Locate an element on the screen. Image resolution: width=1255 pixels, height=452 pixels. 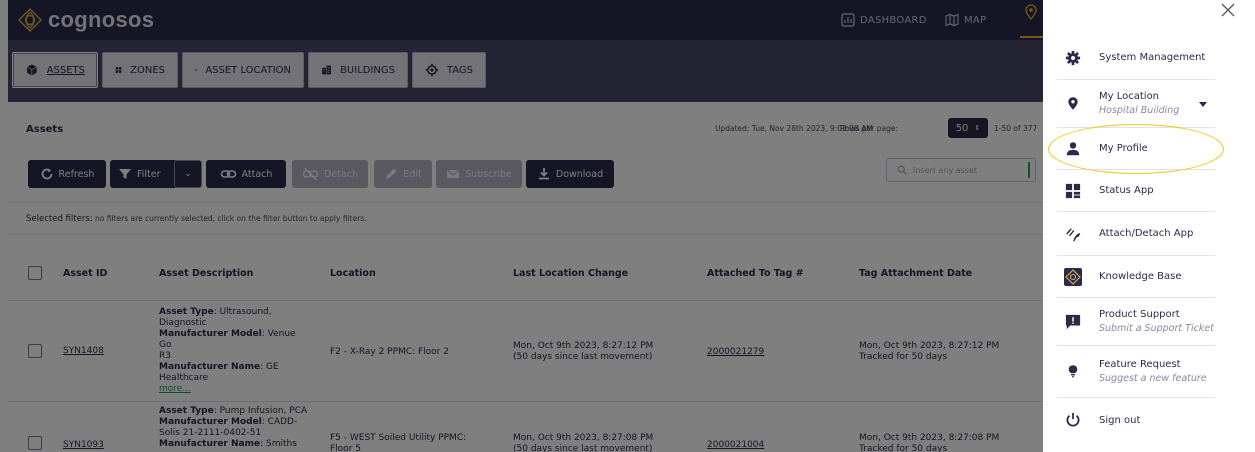
menu-label: Attach/Detach App is located at coordinates (1146, 233).